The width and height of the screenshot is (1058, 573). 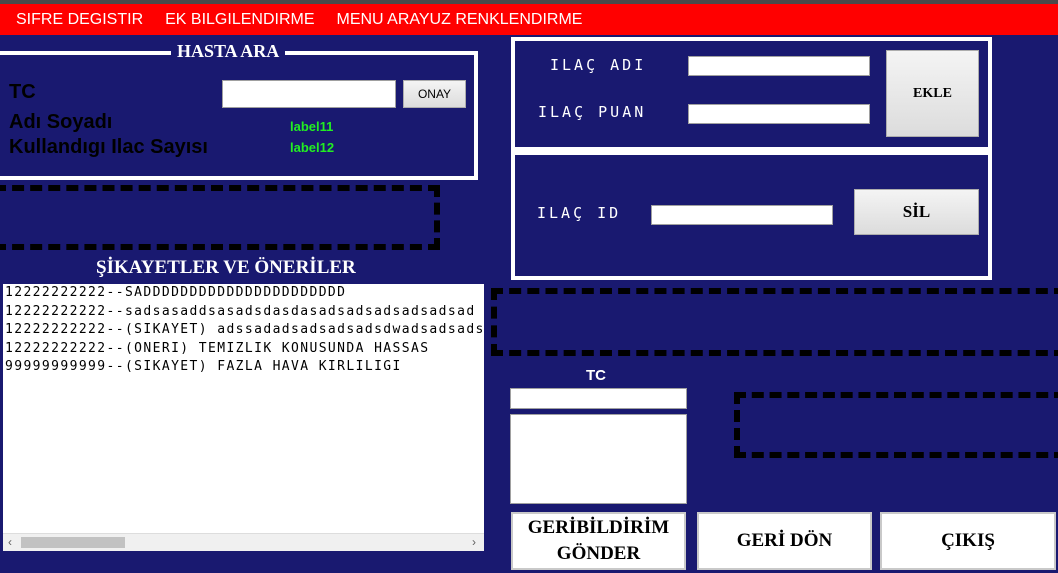 What do you see at coordinates (226, 267) in the screenshot?
I see `complaints-title: ŞİKAYETLER VE ÖNERİLER` at bounding box center [226, 267].